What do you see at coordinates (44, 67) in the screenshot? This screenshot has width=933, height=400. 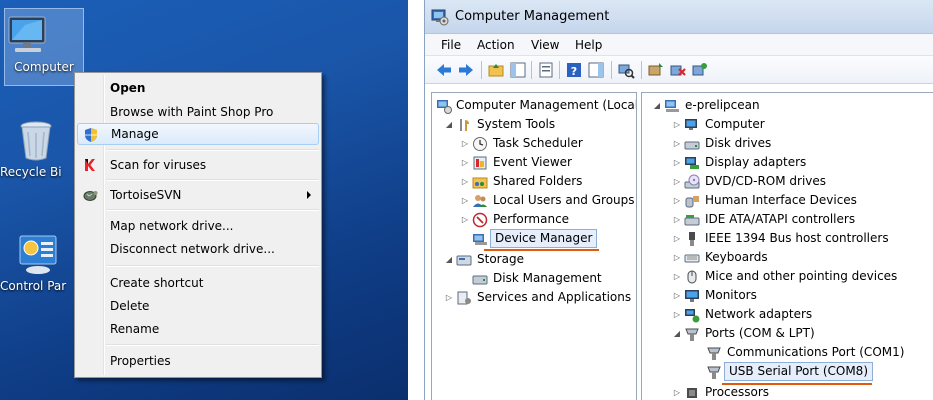 I see `desktop-icon-label: Computer` at bounding box center [44, 67].